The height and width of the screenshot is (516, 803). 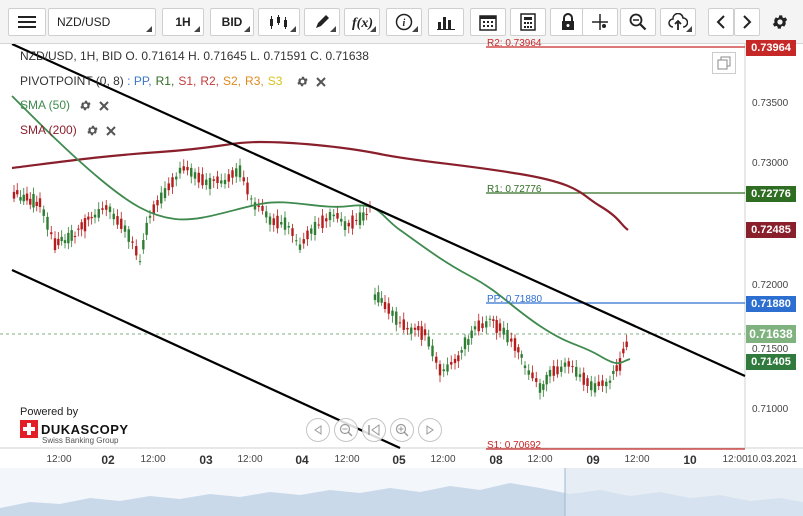 I want to click on menu-icon, so click(x=27, y=22).